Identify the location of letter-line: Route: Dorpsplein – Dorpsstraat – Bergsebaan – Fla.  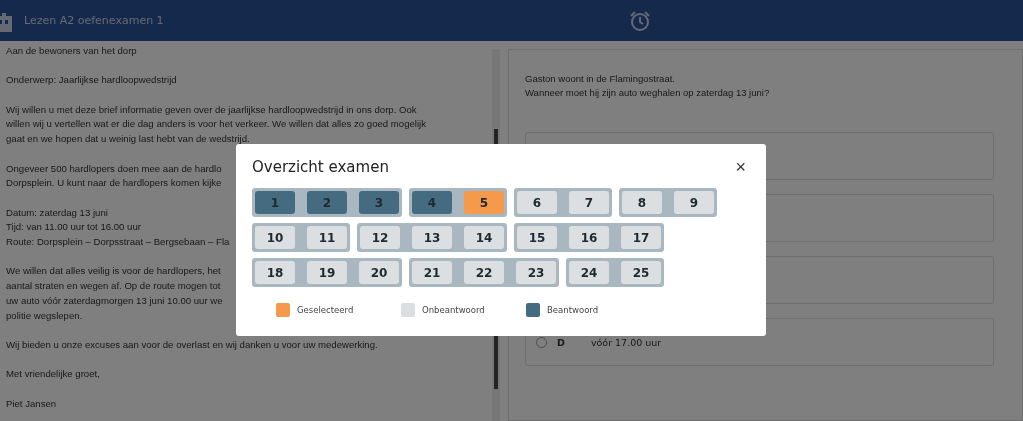
(118, 242).